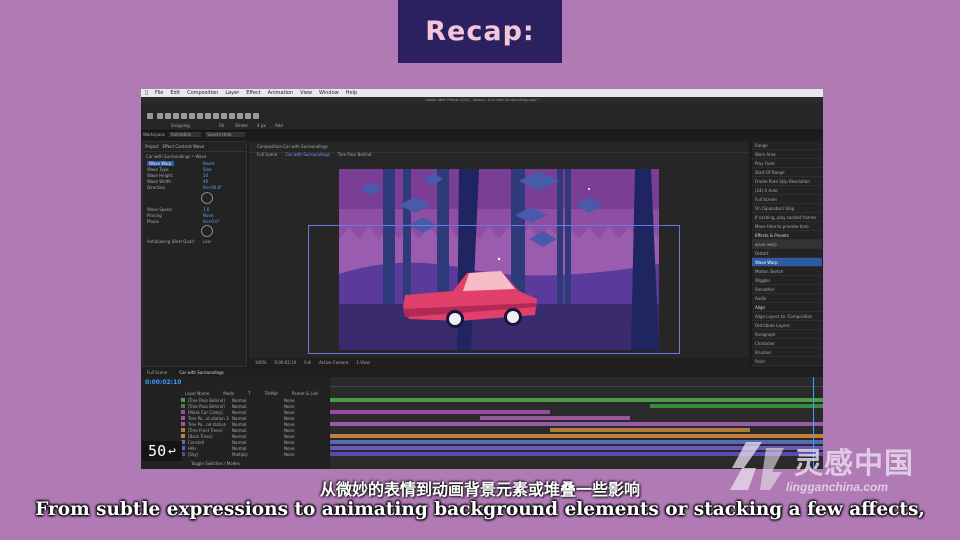 This screenshot has width=960, height=540. Describe the element at coordinates (355, 154) in the screenshot. I see `subtab-tree-pass-behind: Tree Pass Behind` at that location.